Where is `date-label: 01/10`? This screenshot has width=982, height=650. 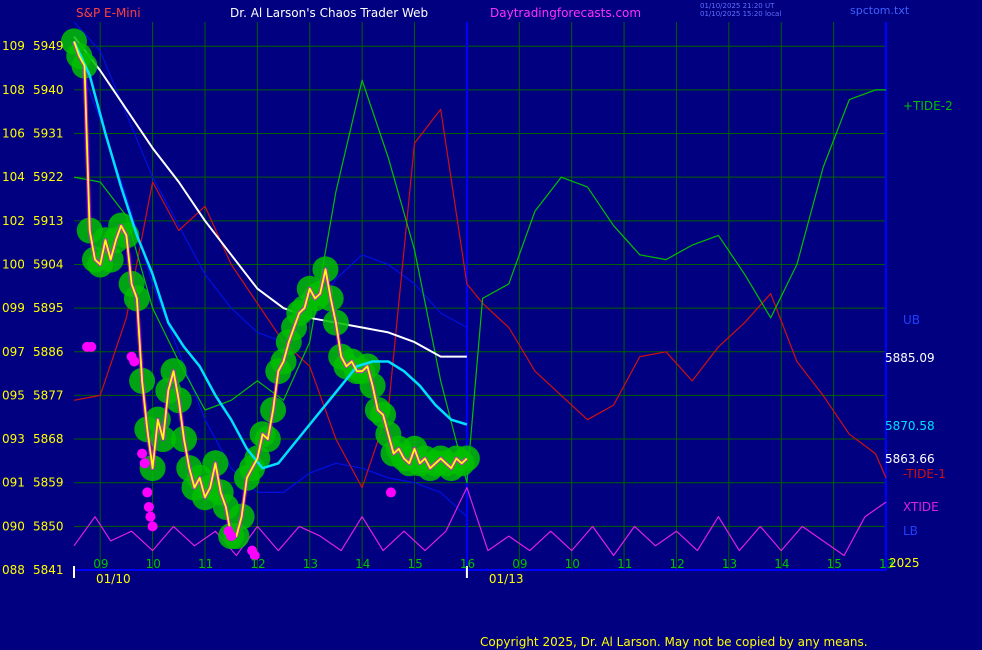
date-label: 01/10 is located at coordinates (113, 579).